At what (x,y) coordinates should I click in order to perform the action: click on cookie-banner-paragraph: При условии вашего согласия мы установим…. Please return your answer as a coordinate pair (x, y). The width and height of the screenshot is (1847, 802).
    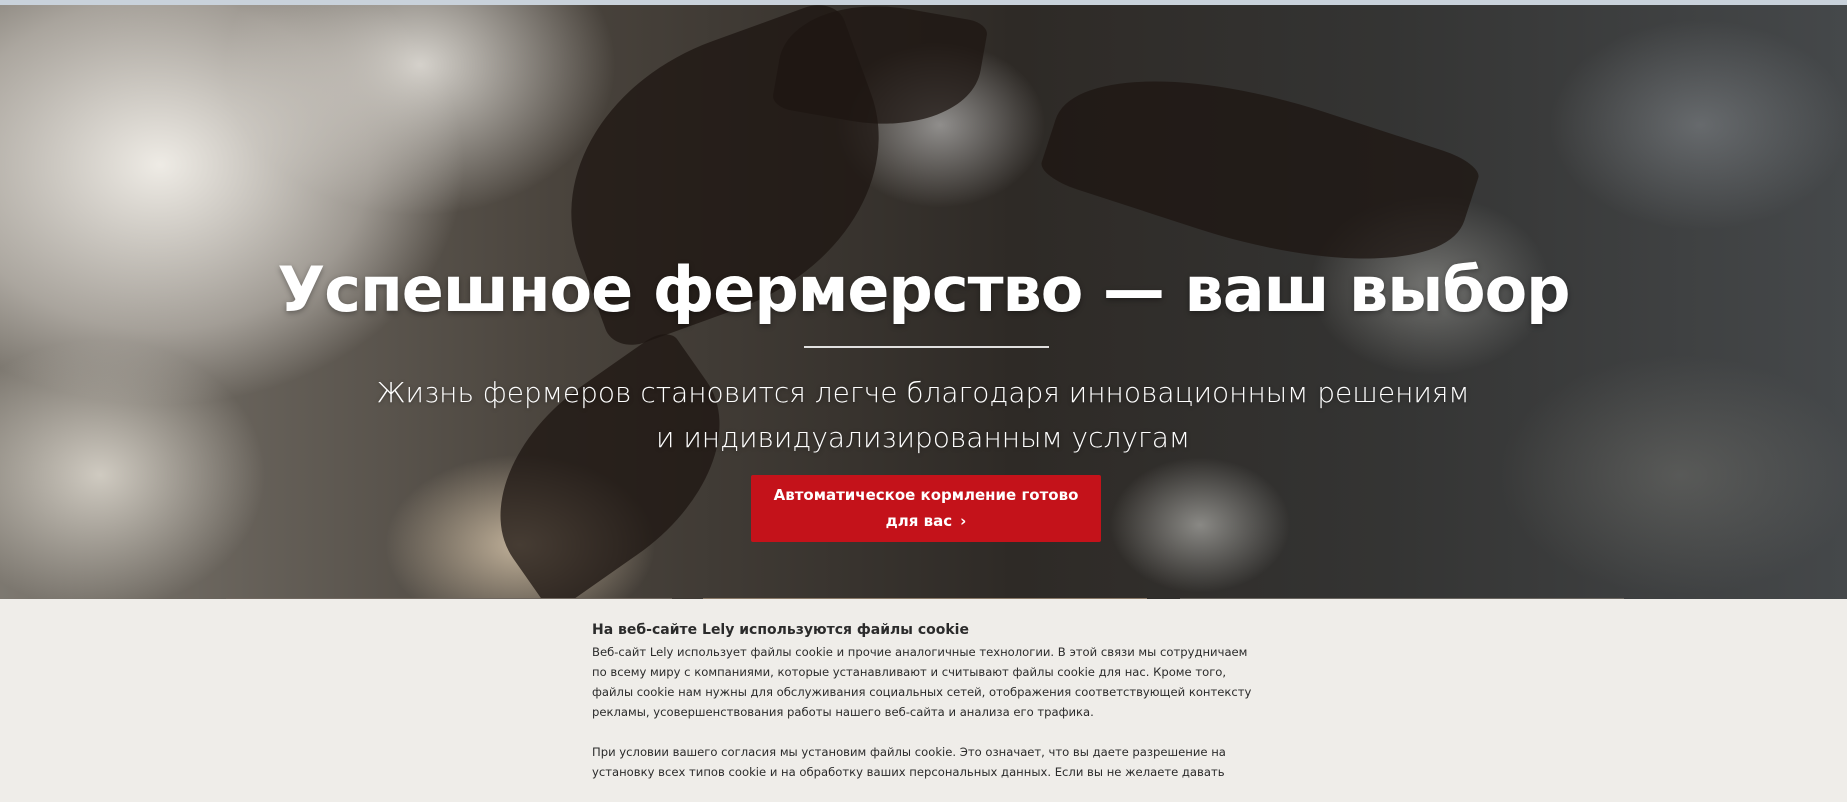
    Looking at the image, I should click on (909, 762).